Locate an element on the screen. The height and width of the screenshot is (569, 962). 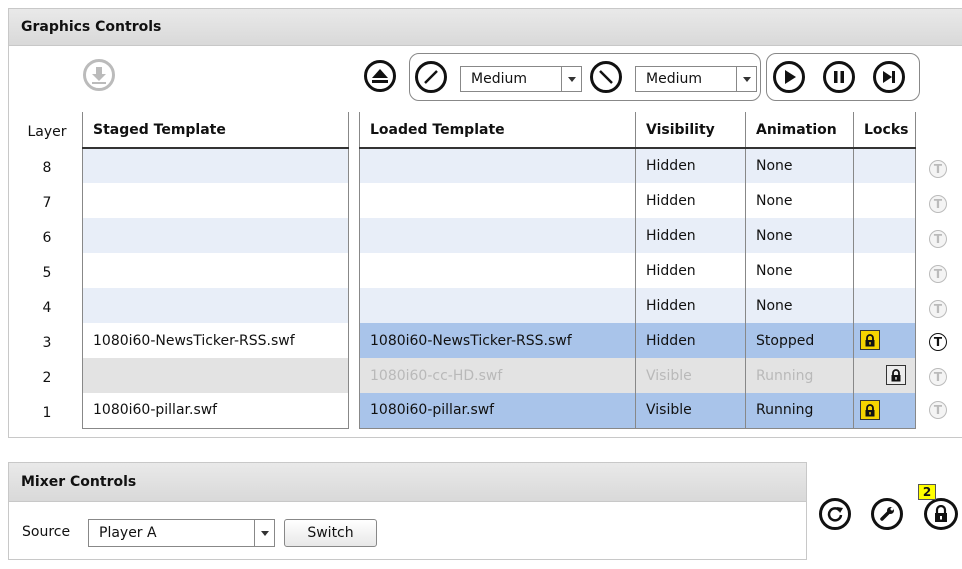
global-lock-button is located at coordinates (941, 514).